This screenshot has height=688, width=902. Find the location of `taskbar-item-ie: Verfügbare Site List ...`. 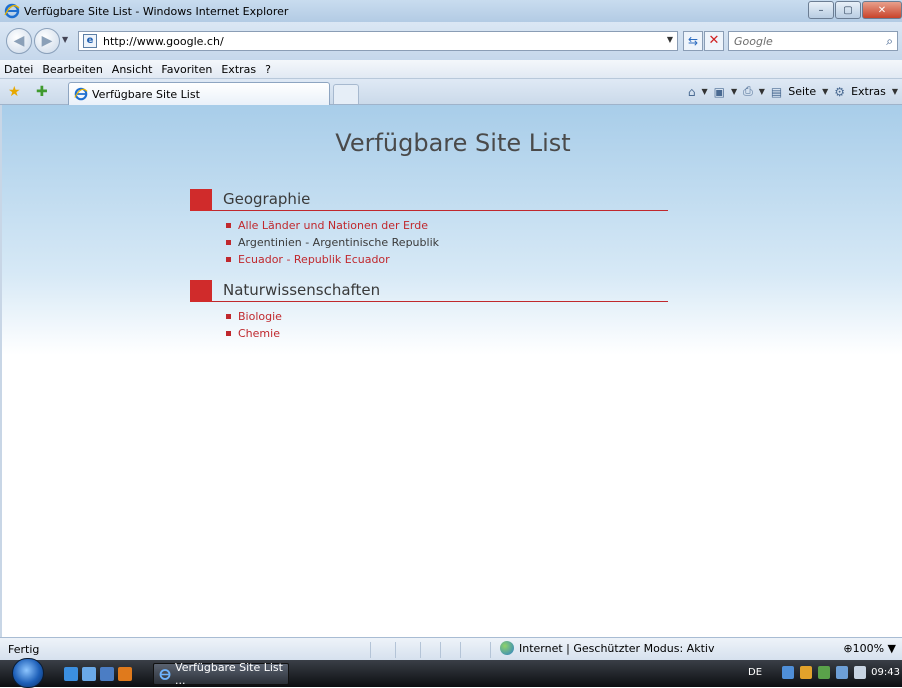

taskbar-item-ie: Verfügbare Site List ... is located at coordinates (221, 674).